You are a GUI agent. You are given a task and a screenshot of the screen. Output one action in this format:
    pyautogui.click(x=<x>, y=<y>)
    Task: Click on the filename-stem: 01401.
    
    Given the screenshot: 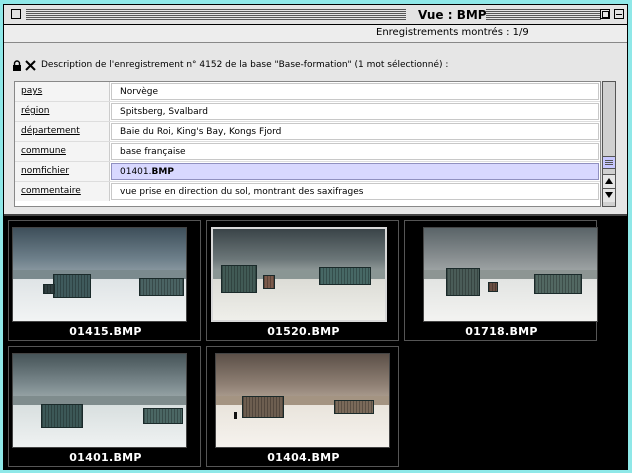 What is the action you would take?
    pyautogui.click(x=136, y=172)
    